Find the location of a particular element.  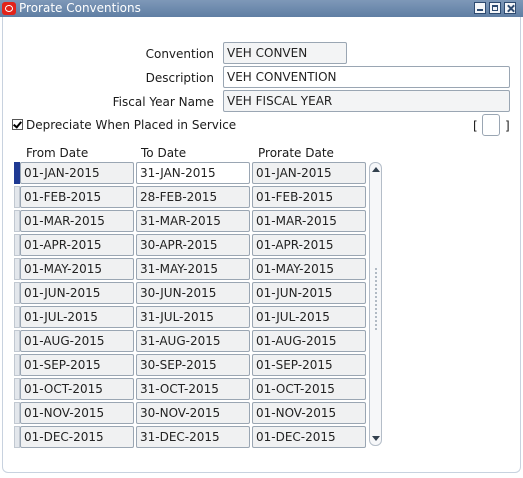

prorate-date-cell: 01-JAN-2015 is located at coordinates (309, 173).